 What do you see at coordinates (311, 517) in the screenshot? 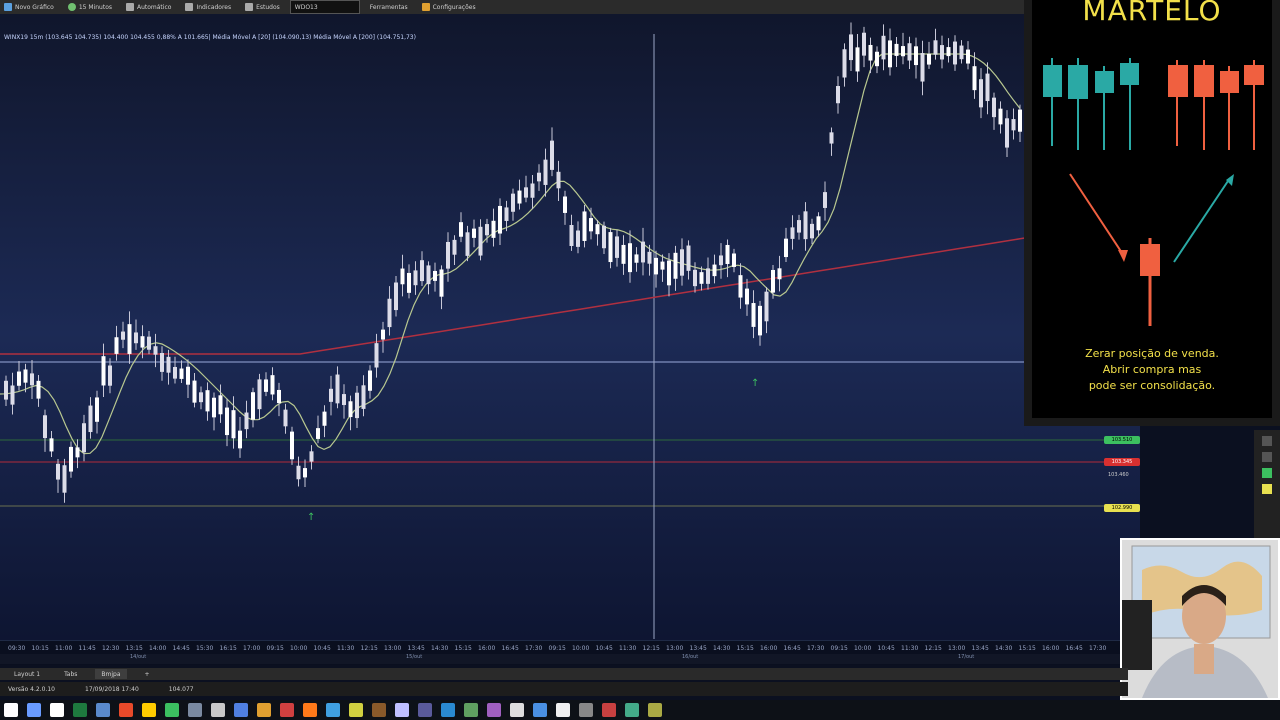
I see `signal-marker-icon: ↑` at bounding box center [311, 517].